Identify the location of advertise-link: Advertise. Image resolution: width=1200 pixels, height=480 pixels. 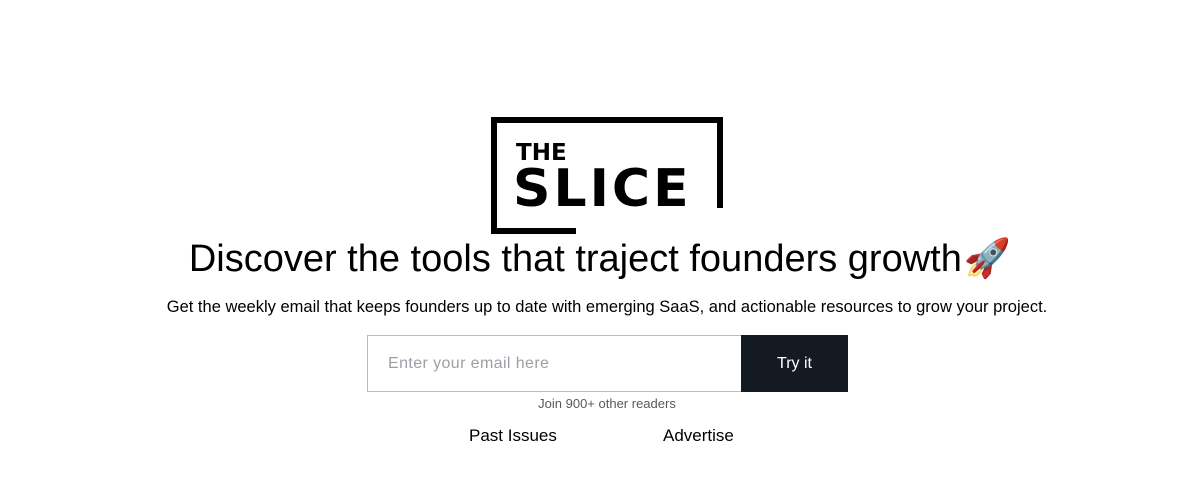
(698, 436).